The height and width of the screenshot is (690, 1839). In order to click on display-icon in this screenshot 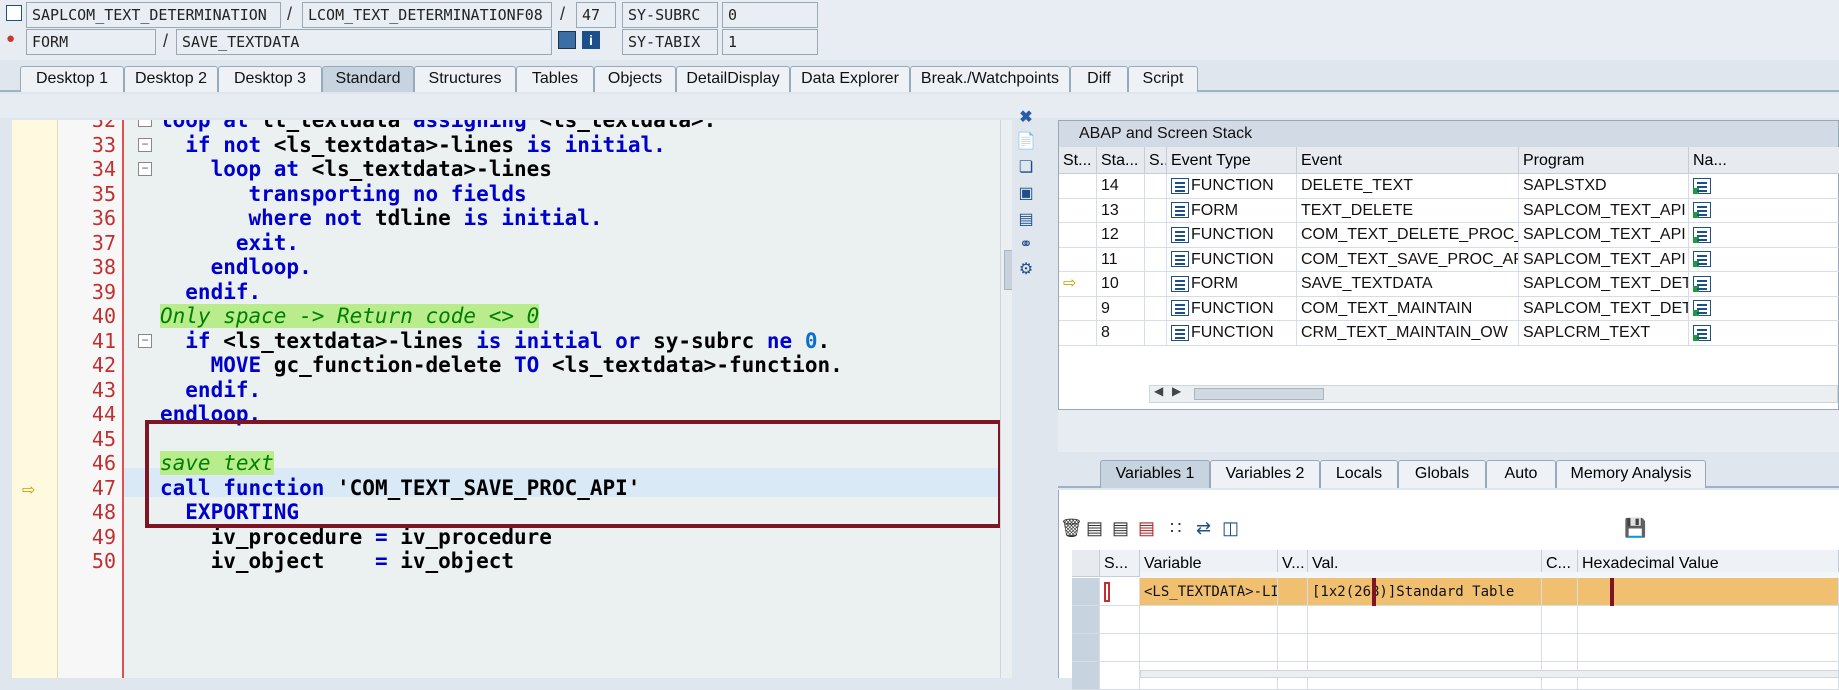, I will do `click(567, 40)`.